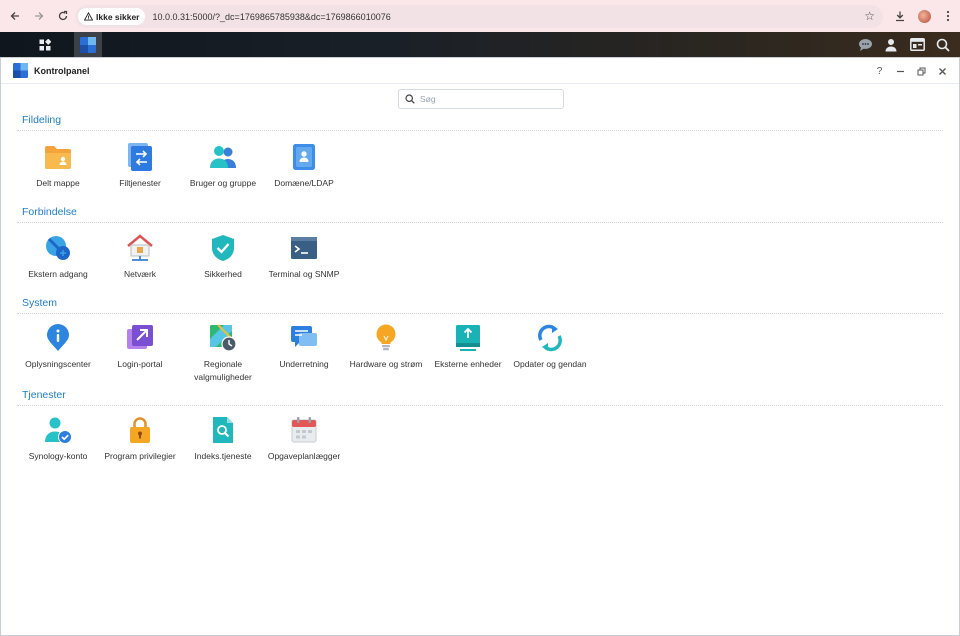 The height and width of the screenshot is (636, 960). Describe the element at coordinates (865, 44) in the screenshot. I see `chat-icon` at that location.